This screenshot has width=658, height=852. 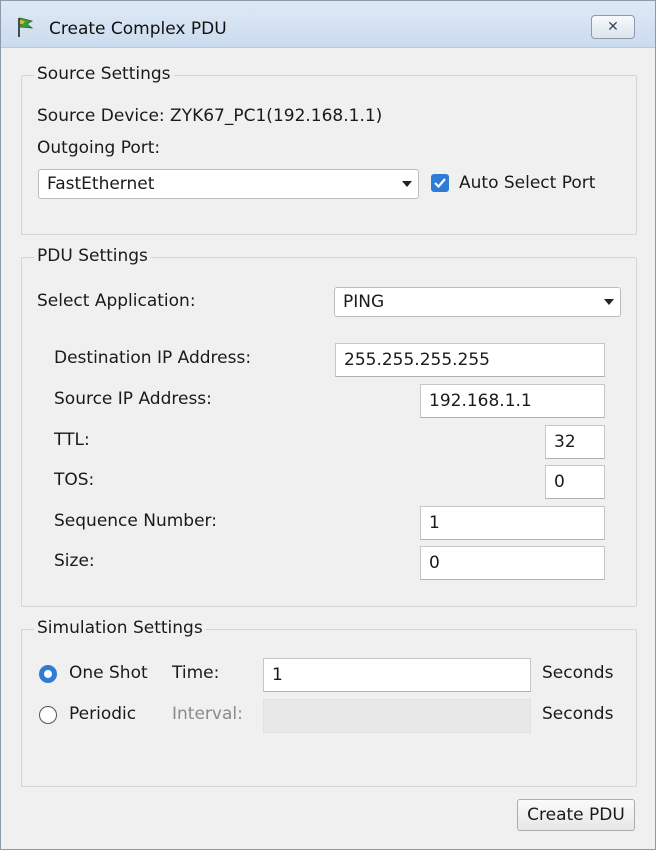 I want to click on time-input: 1, so click(x=397, y=675).